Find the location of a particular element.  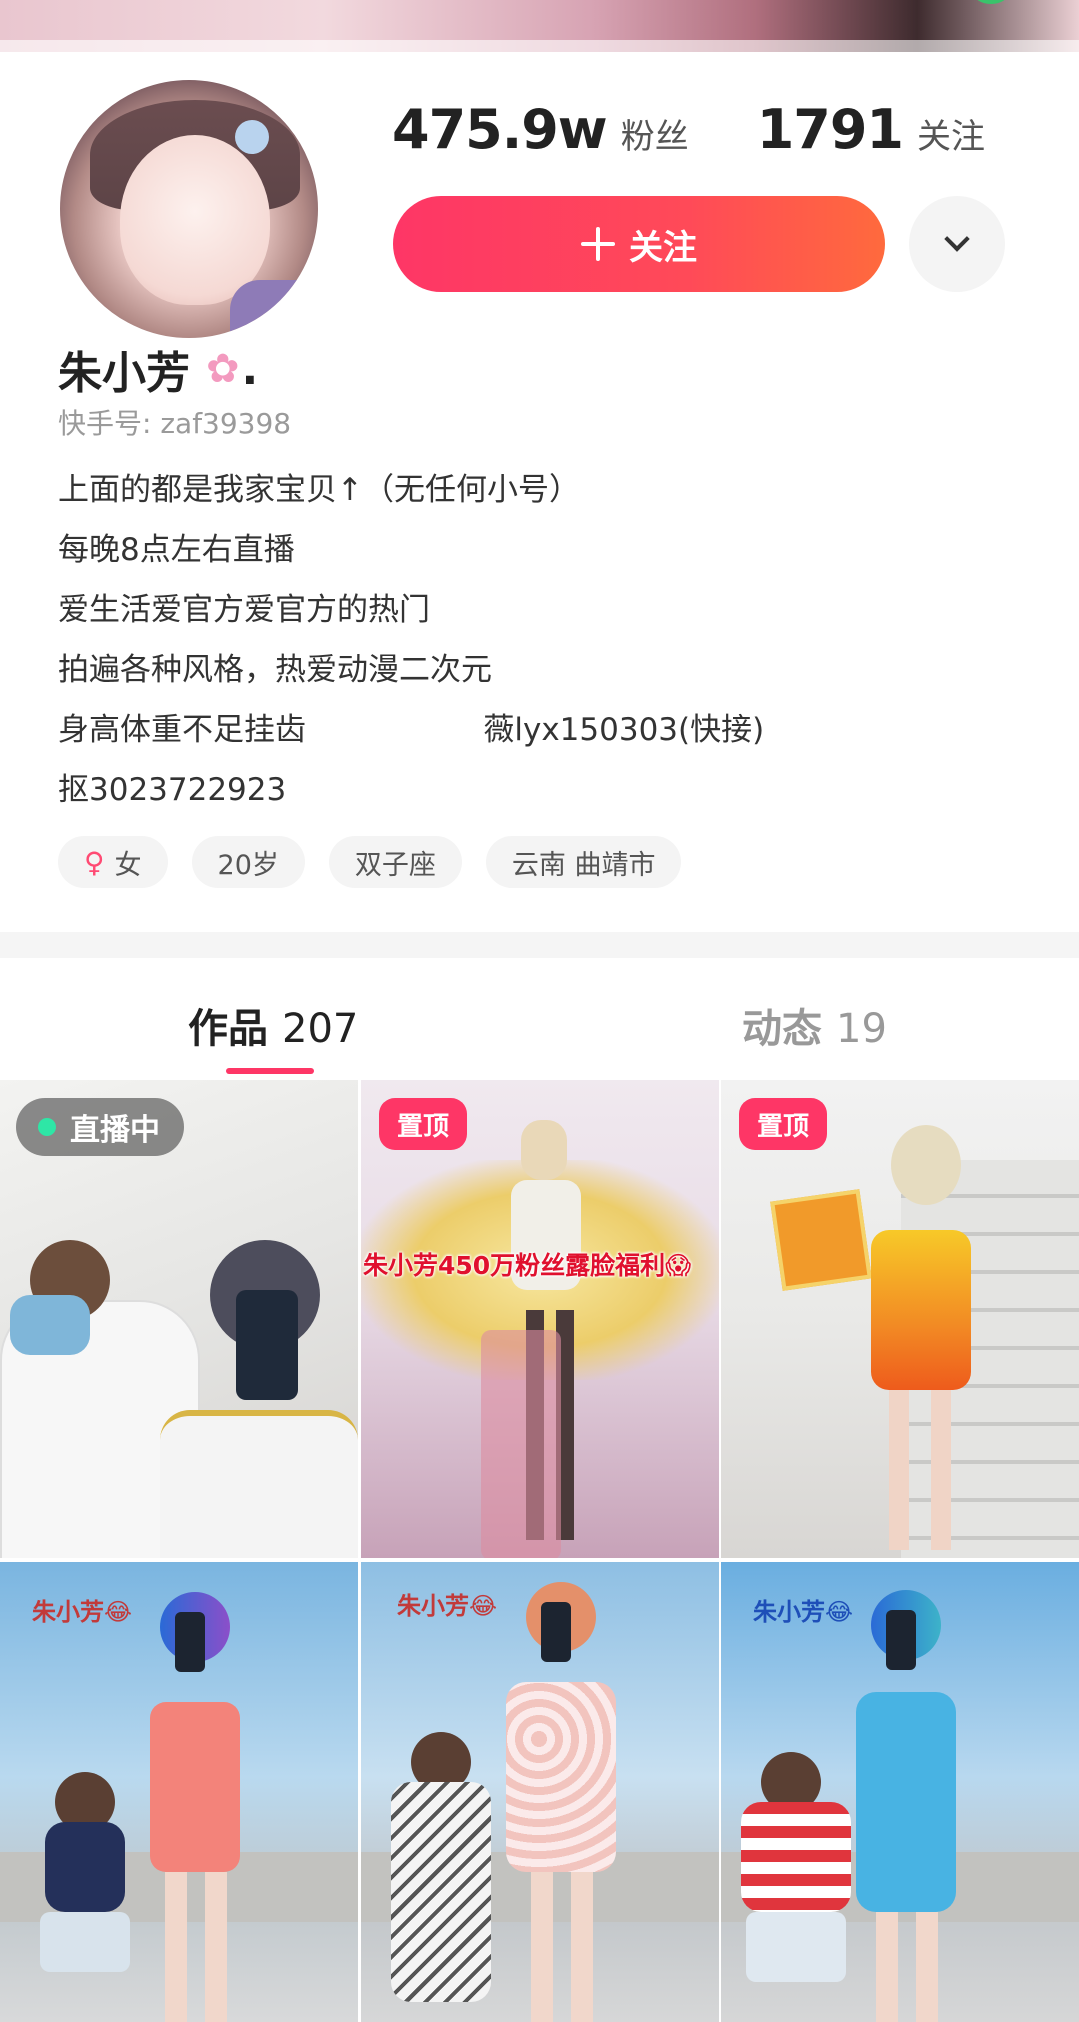

following-count: 1791 is located at coordinates (830, 129).